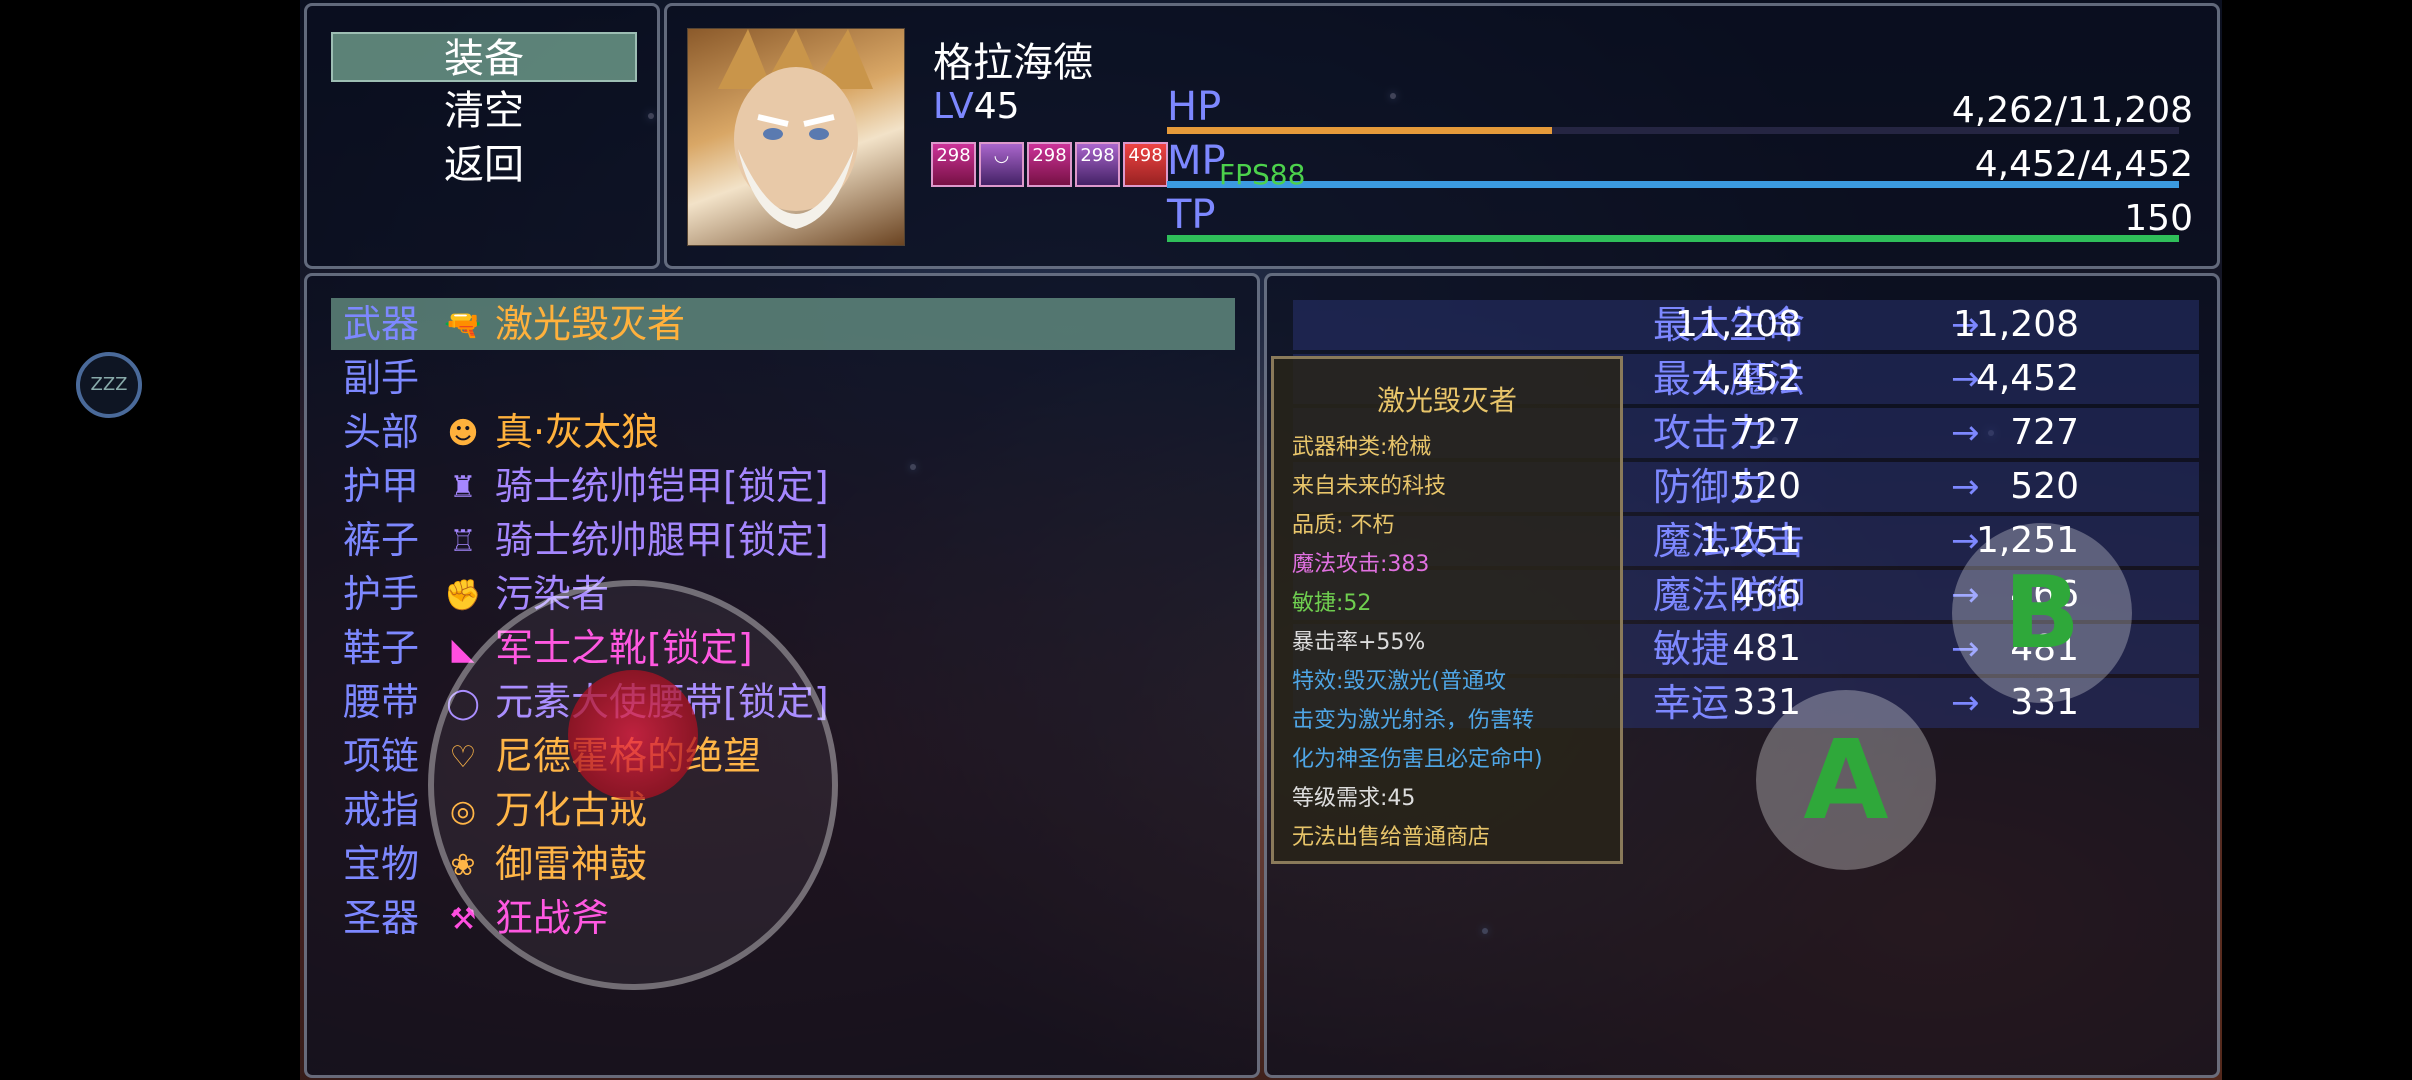 This screenshot has height=1080, width=2412. What do you see at coordinates (783, 594) in the screenshot?
I see `equip-slot-row: 护手 ✊ 污染者` at bounding box center [783, 594].